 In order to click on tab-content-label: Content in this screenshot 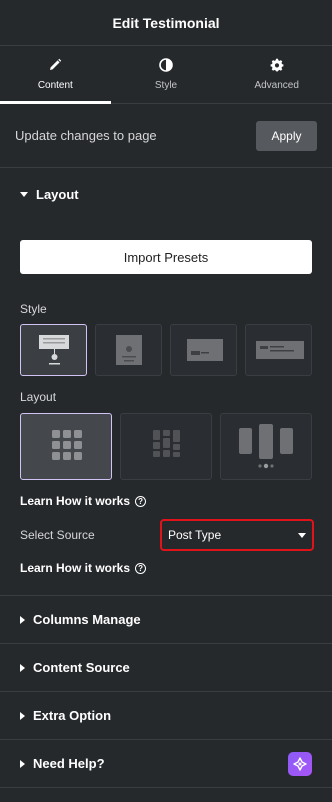, I will do `click(55, 85)`.